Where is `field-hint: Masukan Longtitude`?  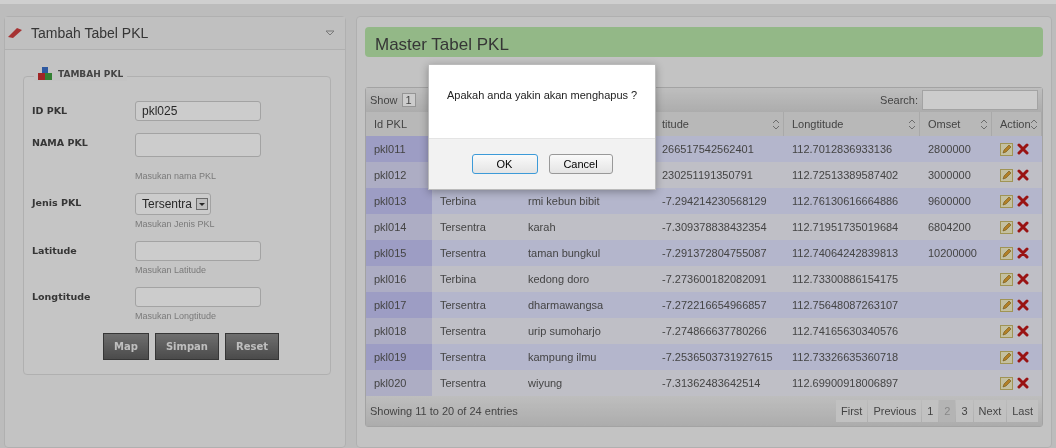
field-hint: Masukan Longtitude is located at coordinates (176, 316).